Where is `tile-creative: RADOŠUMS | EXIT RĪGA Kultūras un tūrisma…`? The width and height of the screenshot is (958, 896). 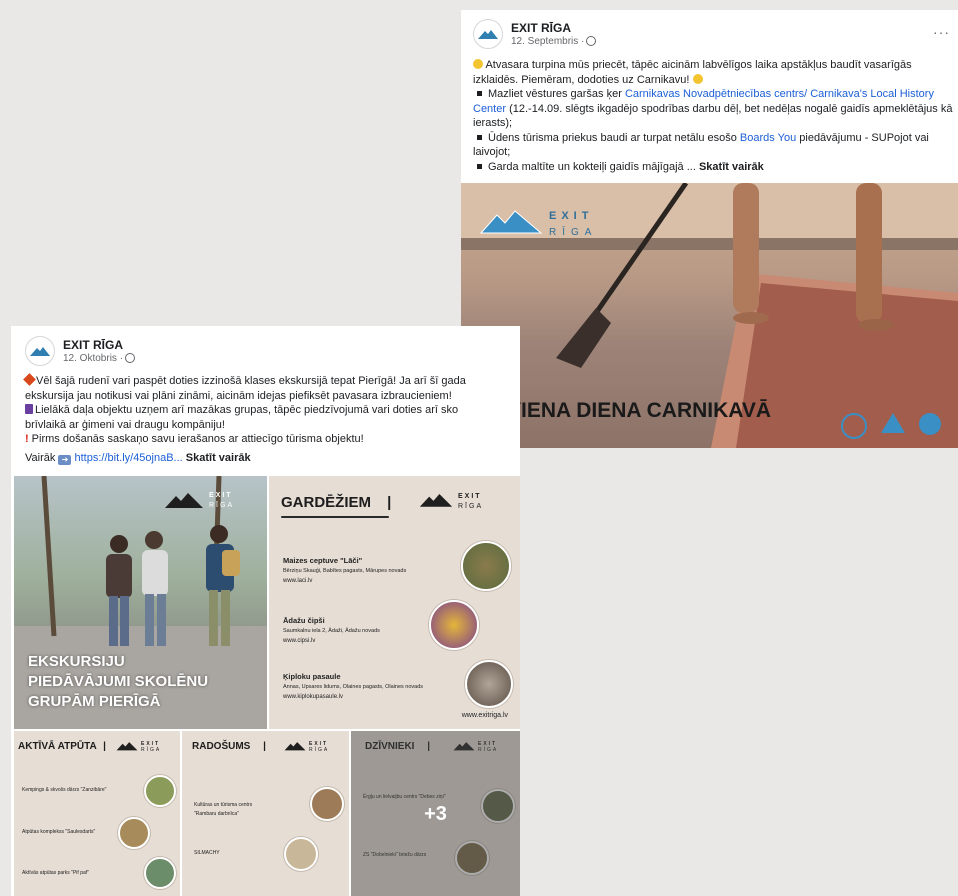 tile-creative: RADOŠUMS | EXIT RĪGA Kultūras un tūrisma… is located at coordinates (265, 813).